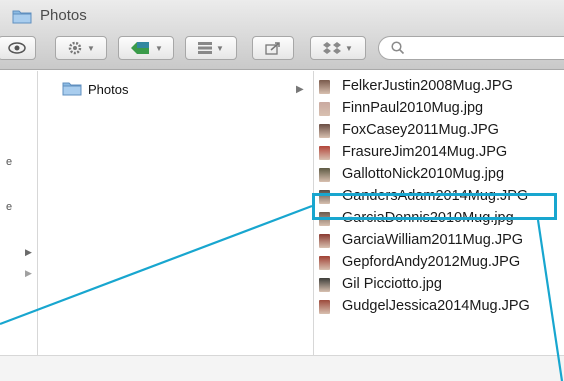 The image size is (564, 381). What do you see at coordinates (398, 48) in the screenshot?
I see `search-icon` at bounding box center [398, 48].